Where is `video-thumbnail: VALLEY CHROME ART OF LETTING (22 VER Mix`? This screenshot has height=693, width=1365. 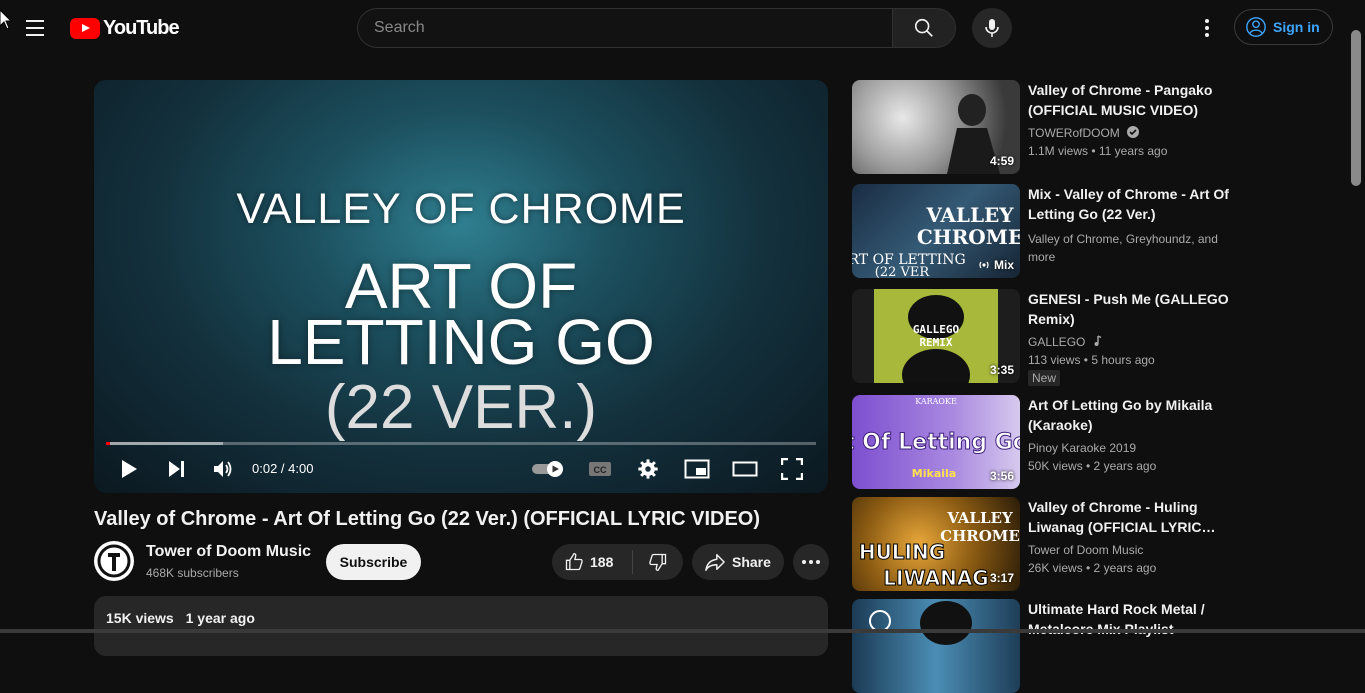 video-thumbnail: VALLEY CHROME ART OF LETTING (22 VER Mix is located at coordinates (936, 231).